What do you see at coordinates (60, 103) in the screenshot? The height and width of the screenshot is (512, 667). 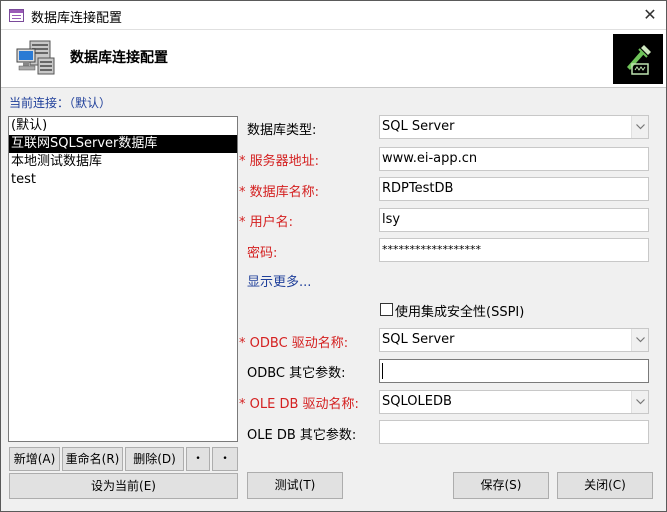 I see `current-connection-label: 当前连接：（默认）` at bounding box center [60, 103].